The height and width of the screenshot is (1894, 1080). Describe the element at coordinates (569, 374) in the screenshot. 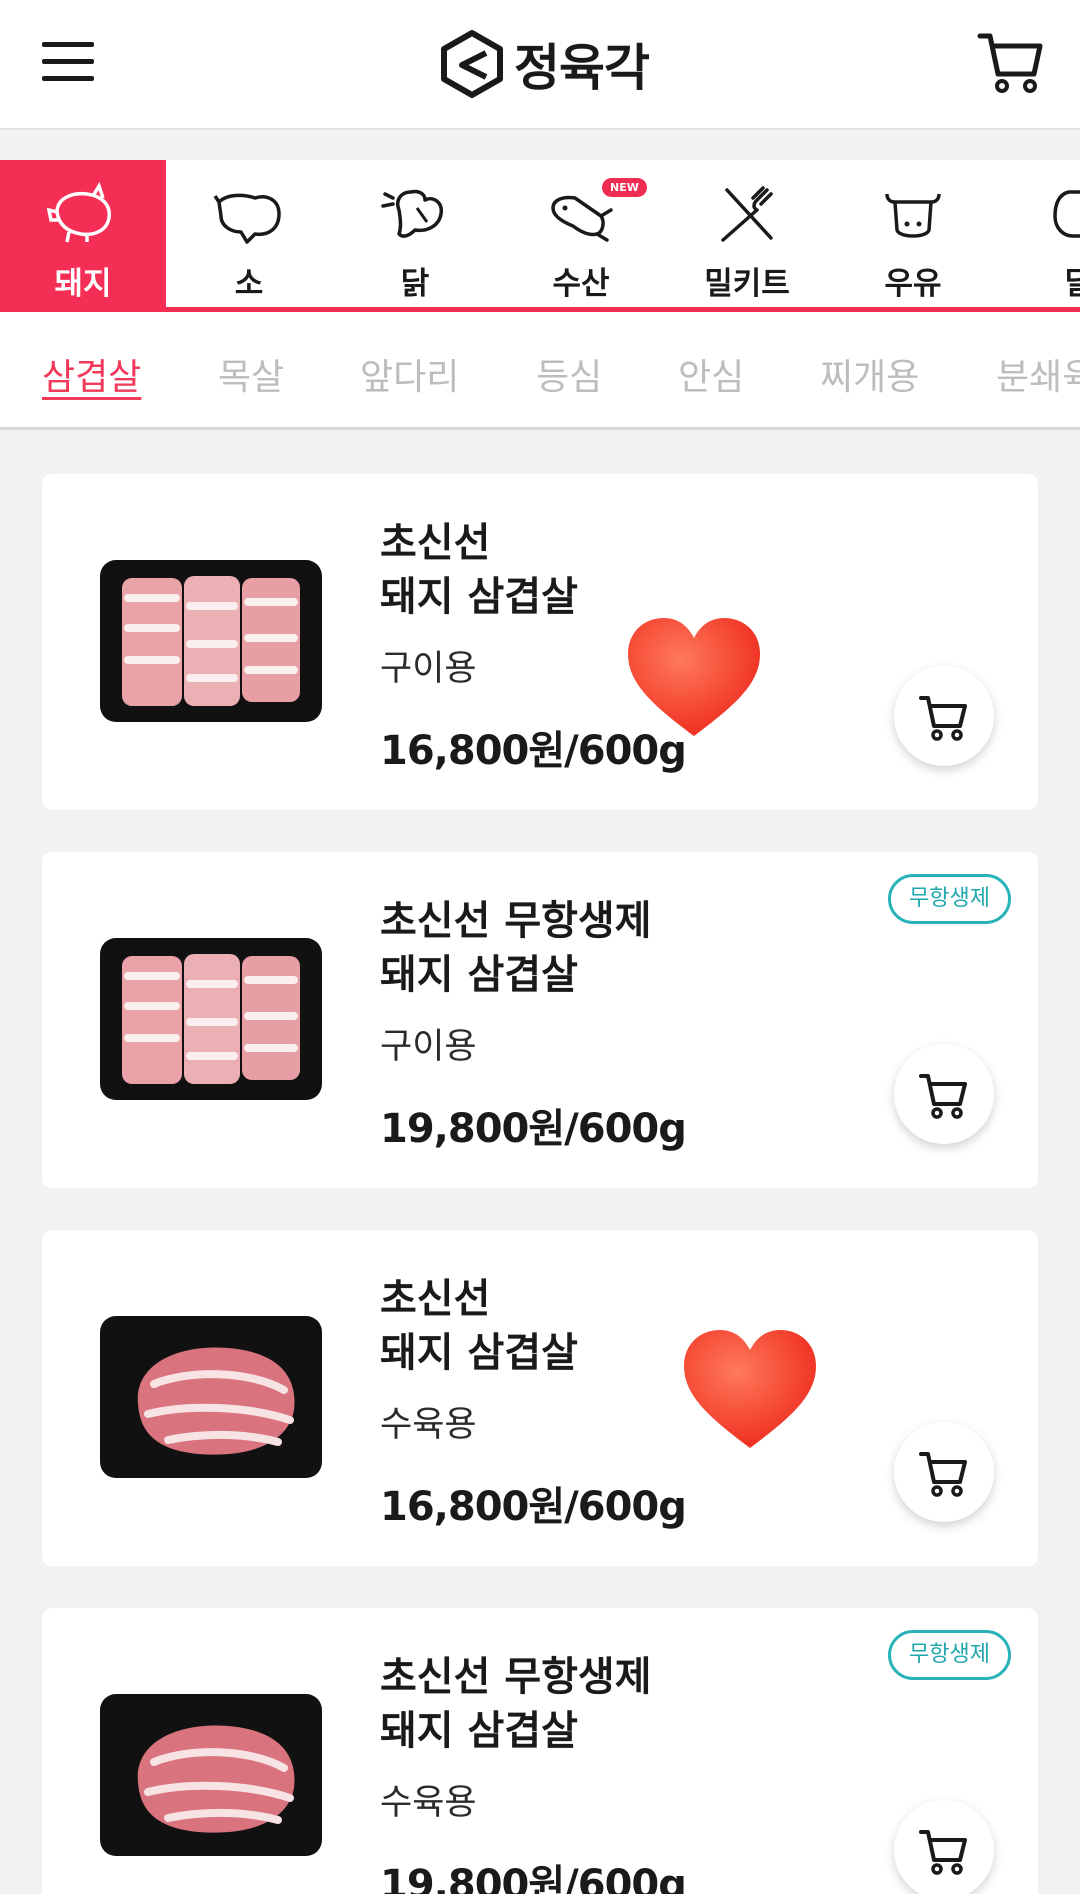

I see `subtab-deungsim: 등심` at that location.